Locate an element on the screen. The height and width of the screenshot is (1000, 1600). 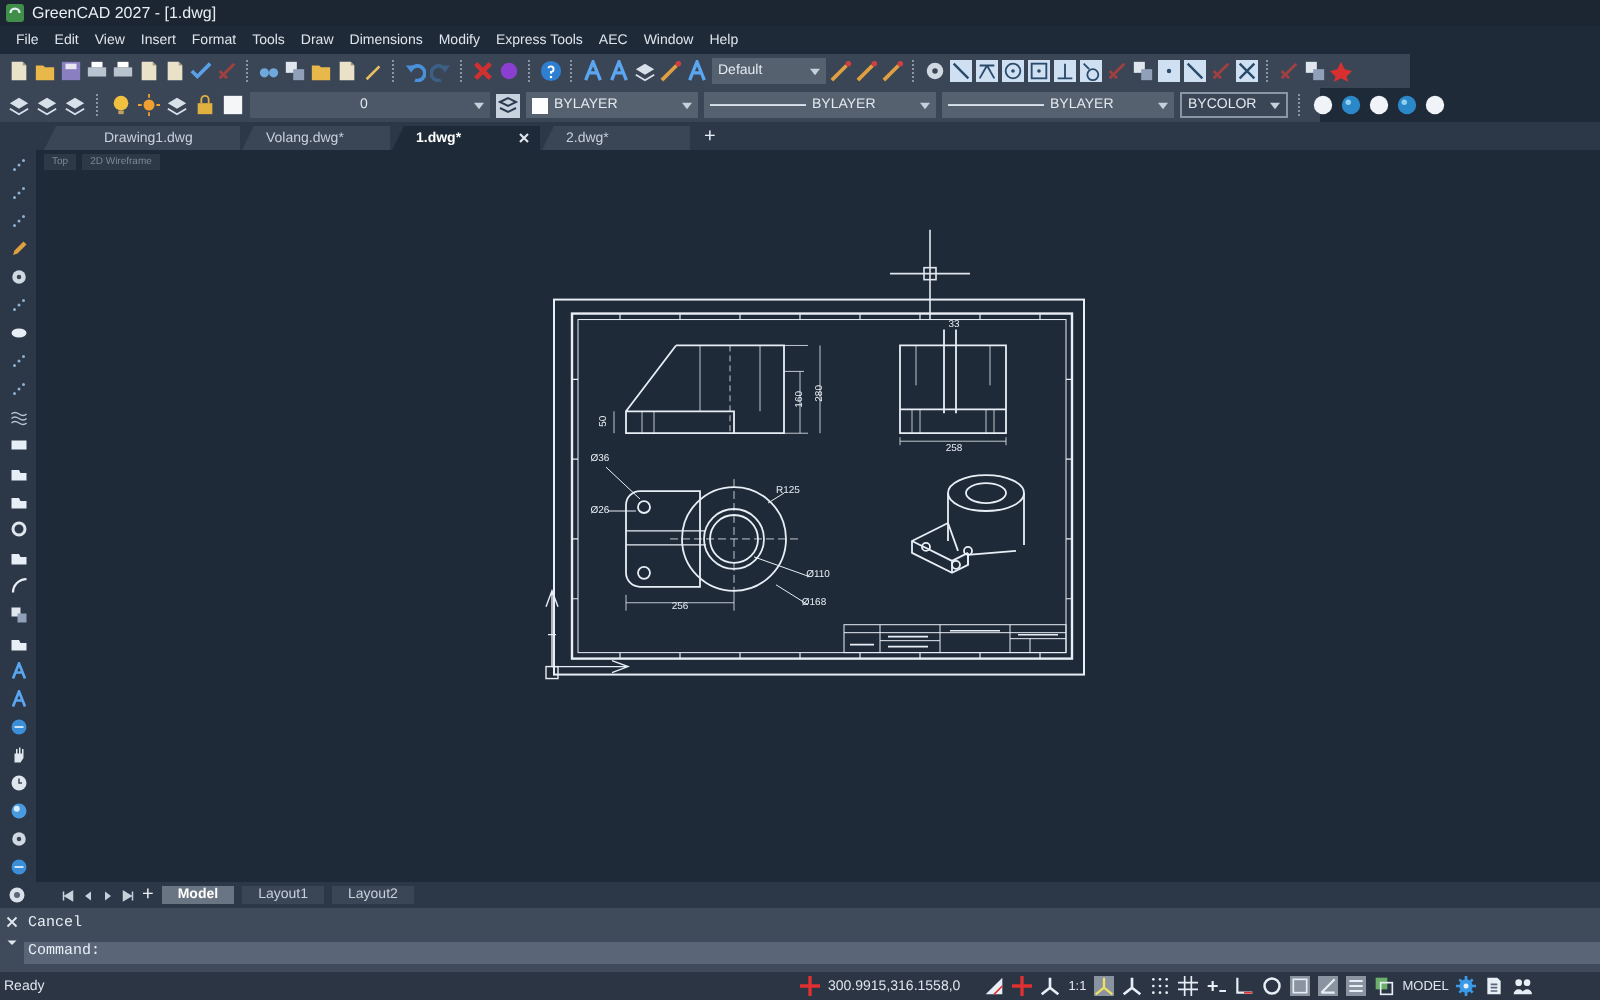
check-icon is located at coordinates (201, 71).